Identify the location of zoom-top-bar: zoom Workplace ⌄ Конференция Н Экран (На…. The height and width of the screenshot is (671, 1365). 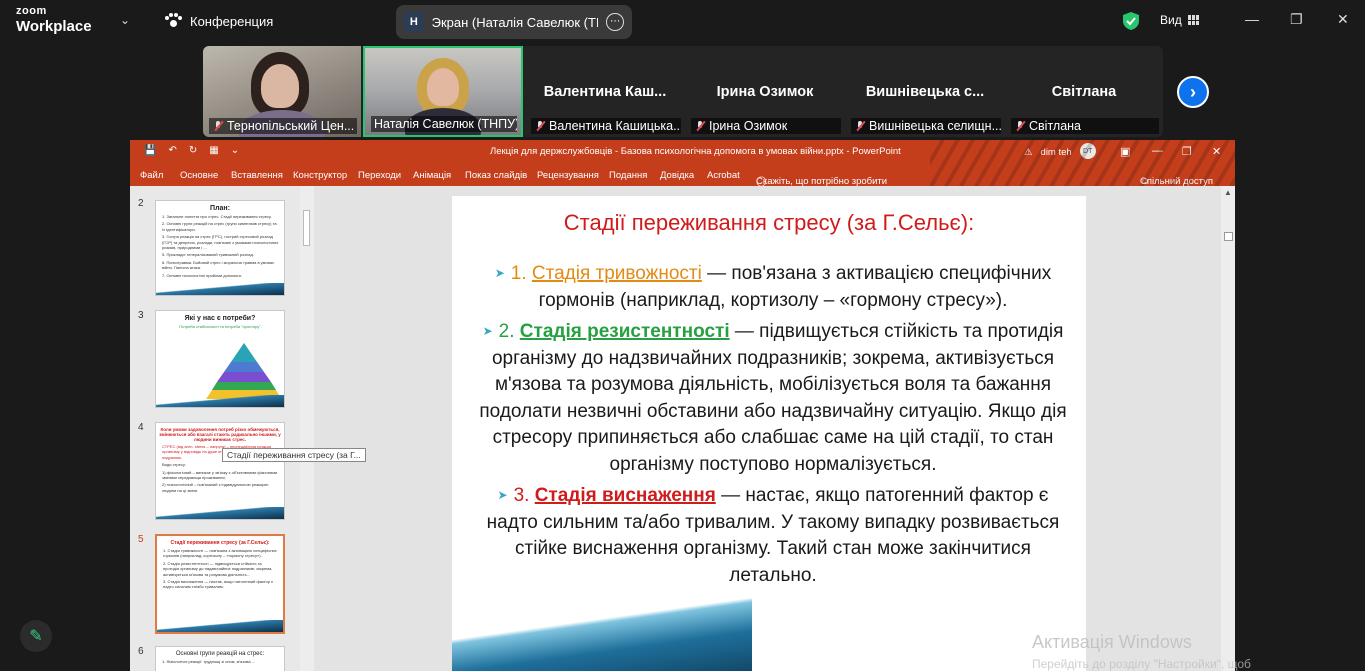
(682, 22).